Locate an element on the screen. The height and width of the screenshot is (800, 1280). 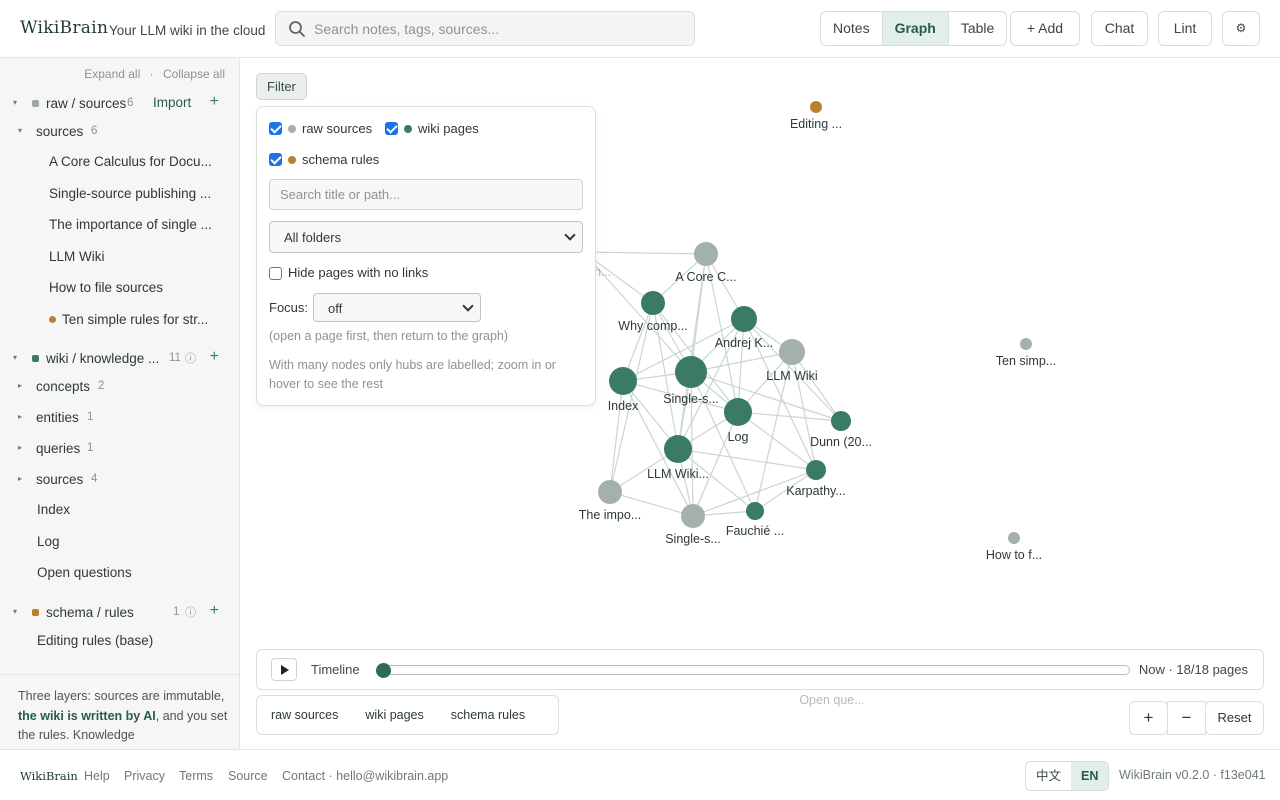
graph-node-fauchie is located at coordinates (755, 511).